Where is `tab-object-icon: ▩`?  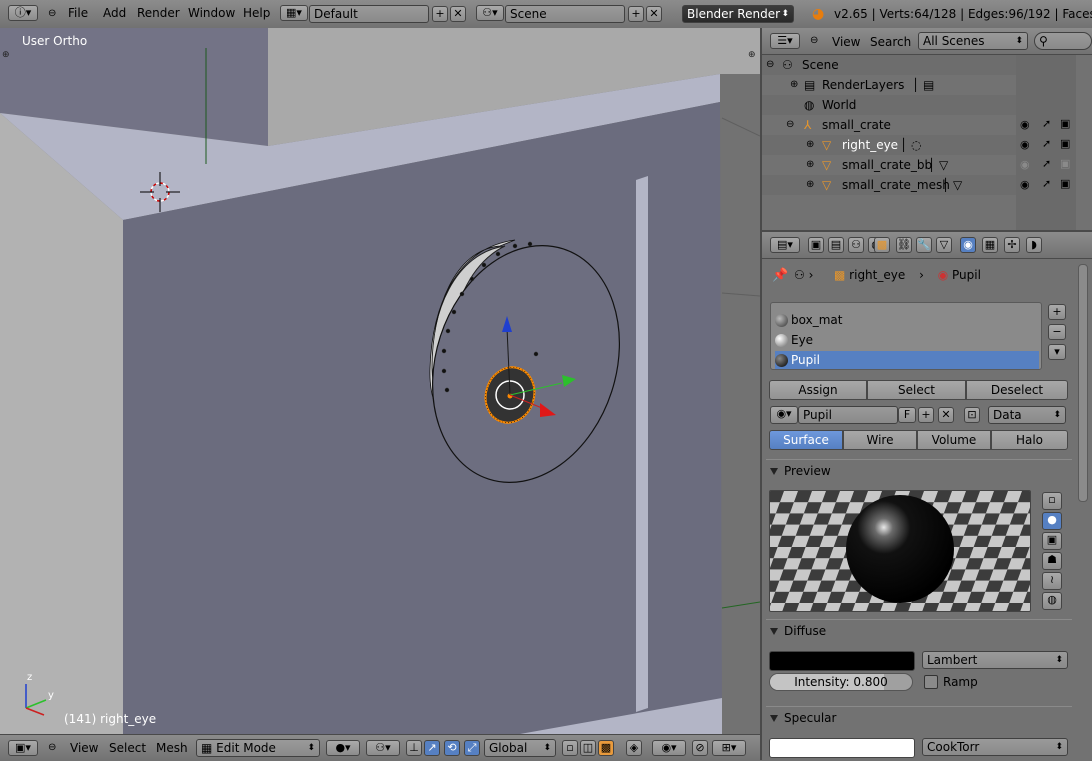
tab-object-icon: ▩ is located at coordinates (882, 245).